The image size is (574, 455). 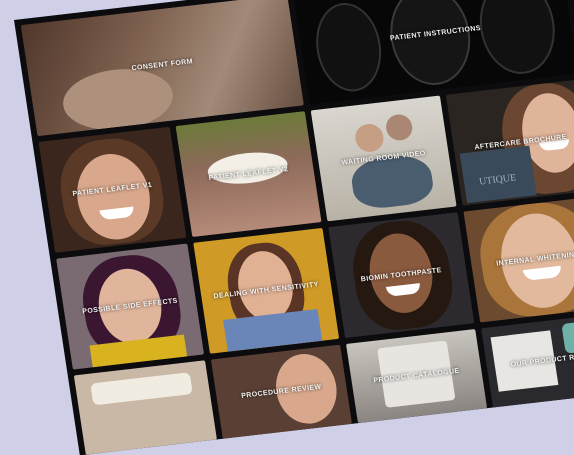 What do you see at coordinates (518, 259) in the screenshot?
I see `tile-internal-whitening: INTERNAL WHITENING` at bounding box center [518, 259].